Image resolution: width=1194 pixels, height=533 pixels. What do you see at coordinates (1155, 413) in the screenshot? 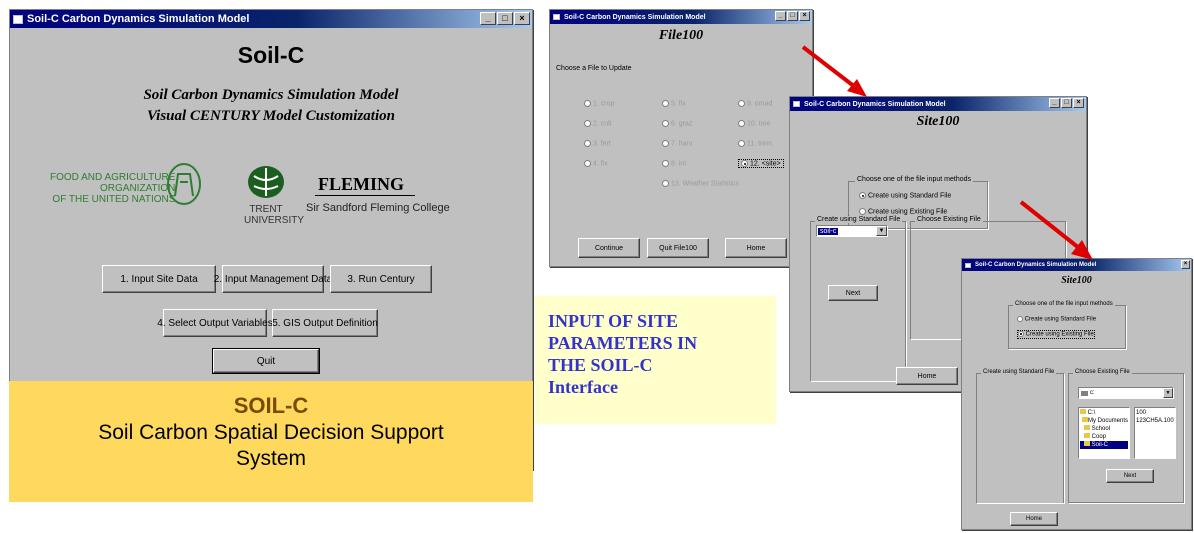
I see `file-item: 100` at bounding box center [1155, 413].